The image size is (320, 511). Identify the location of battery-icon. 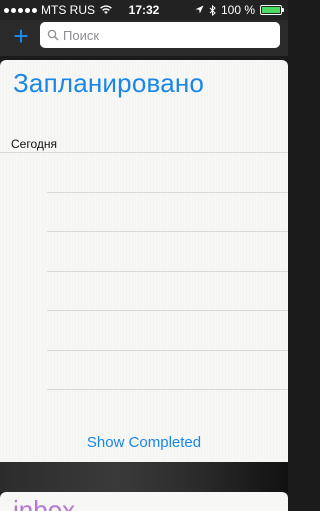
(272, 10).